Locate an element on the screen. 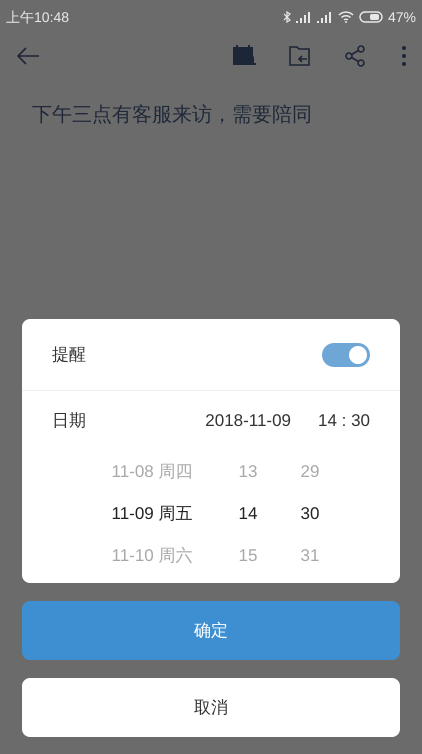 The height and width of the screenshot is (754, 422). bluetooth-icon is located at coordinates (286, 17).